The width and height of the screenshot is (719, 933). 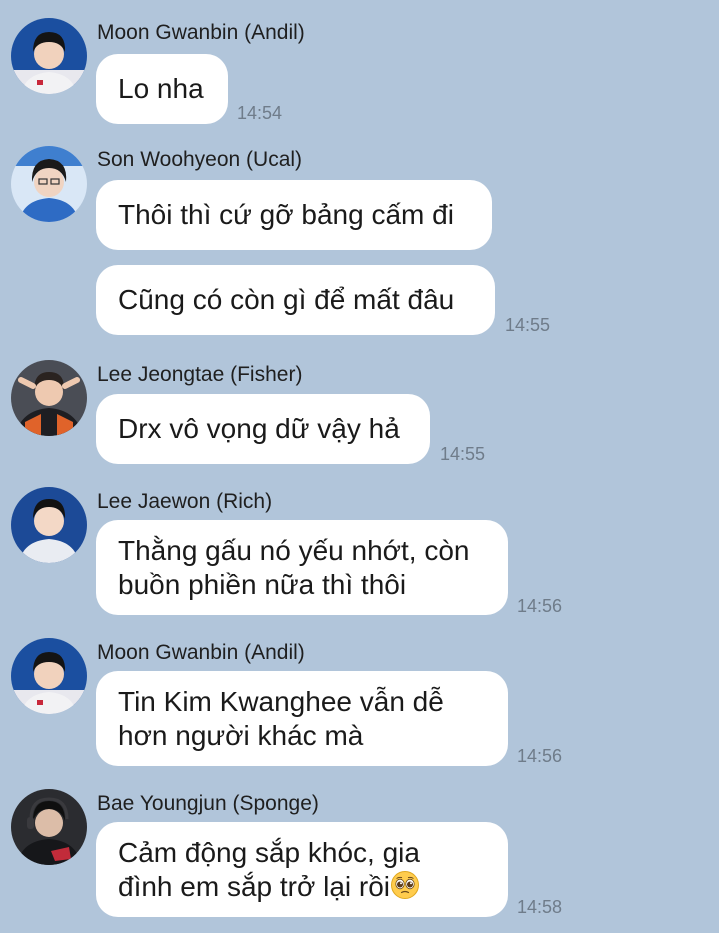 I want to click on message-text: Drx vô vọng dữ vậy hả, so click(x=259, y=428).